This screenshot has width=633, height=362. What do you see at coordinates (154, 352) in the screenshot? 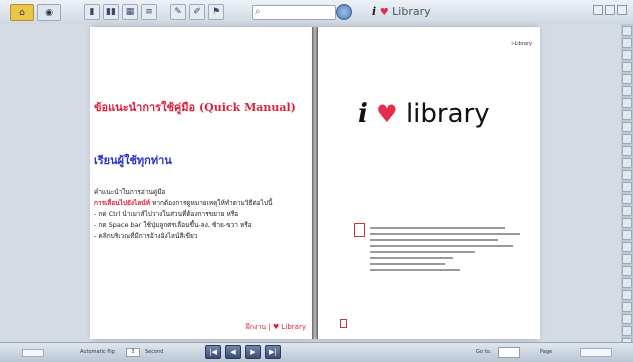
I see `second-label: Second` at bounding box center [154, 352].